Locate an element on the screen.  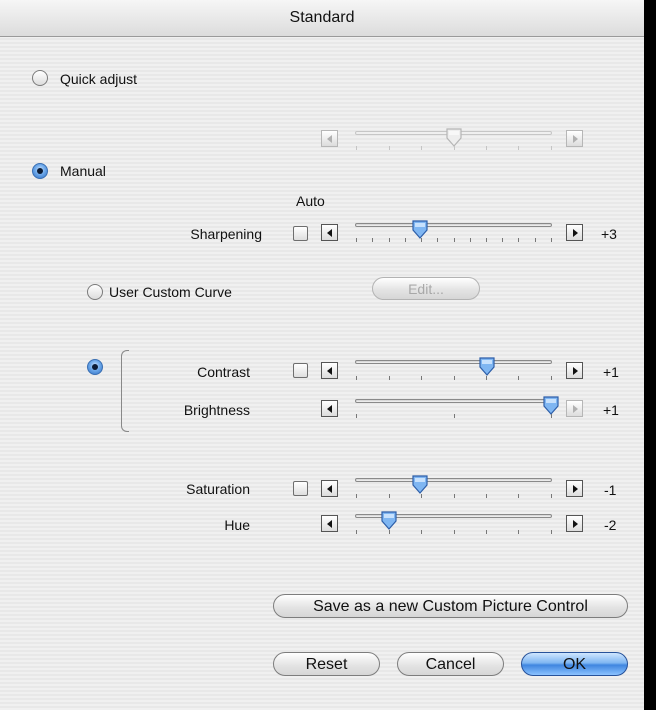
manual-radio is located at coordinates (40, 171).